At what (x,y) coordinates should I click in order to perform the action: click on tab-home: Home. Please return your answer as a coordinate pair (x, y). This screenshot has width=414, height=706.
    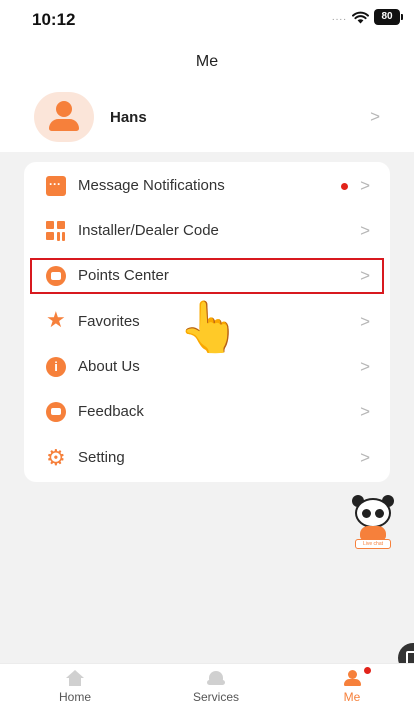
    Looking at the image, I should click on (75, 685).